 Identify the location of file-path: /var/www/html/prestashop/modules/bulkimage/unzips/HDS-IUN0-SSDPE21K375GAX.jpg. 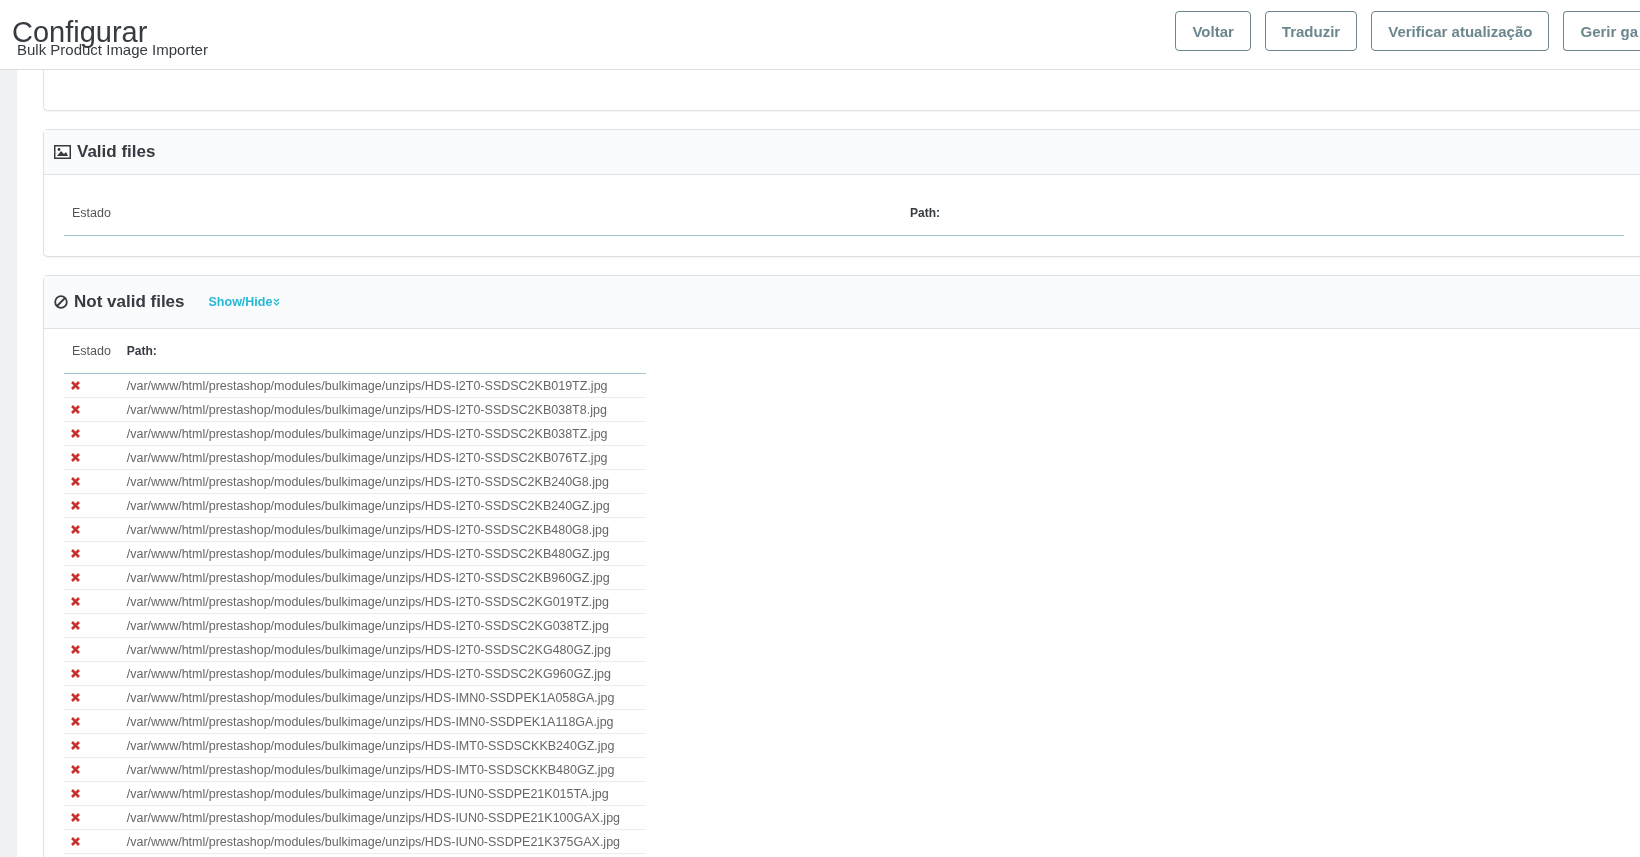
(382, 841).